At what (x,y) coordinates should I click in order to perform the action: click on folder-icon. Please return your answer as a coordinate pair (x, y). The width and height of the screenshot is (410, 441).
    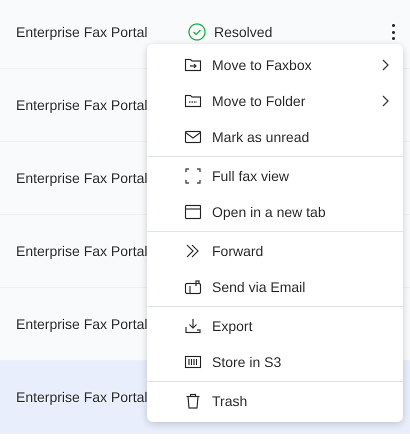
    Looking at the image, I should click on (193, 101).